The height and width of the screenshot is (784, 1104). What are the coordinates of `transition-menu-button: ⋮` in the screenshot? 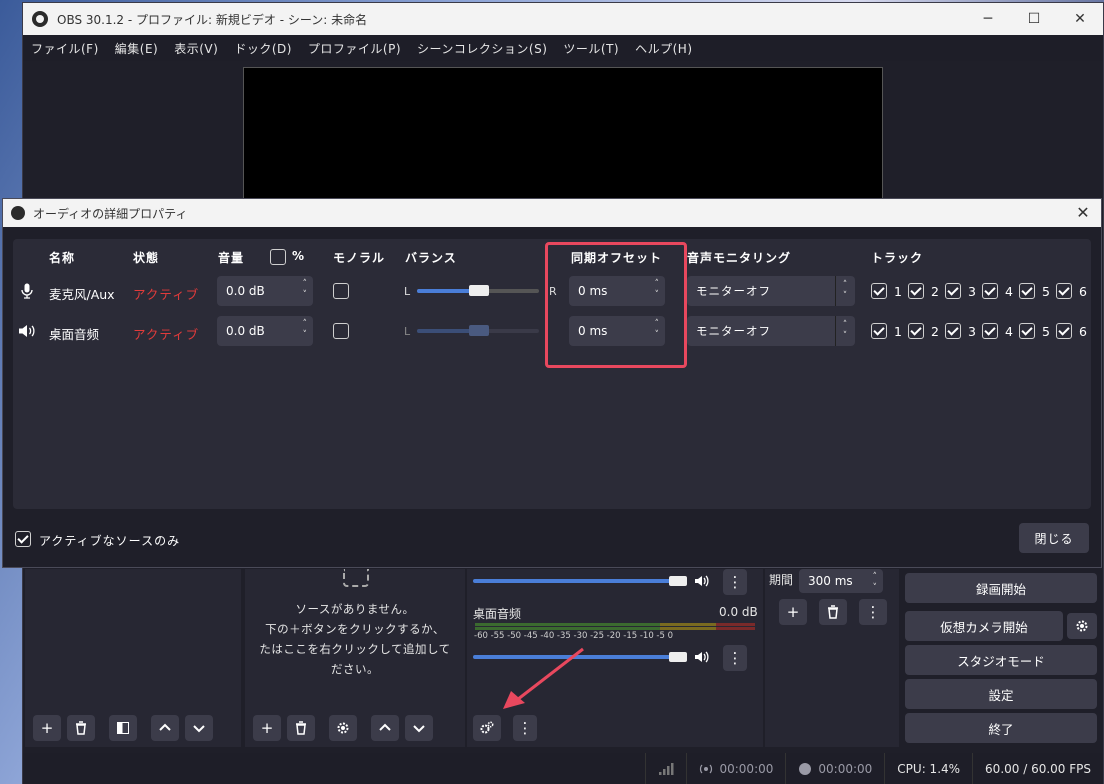 It's located at (873, 612).